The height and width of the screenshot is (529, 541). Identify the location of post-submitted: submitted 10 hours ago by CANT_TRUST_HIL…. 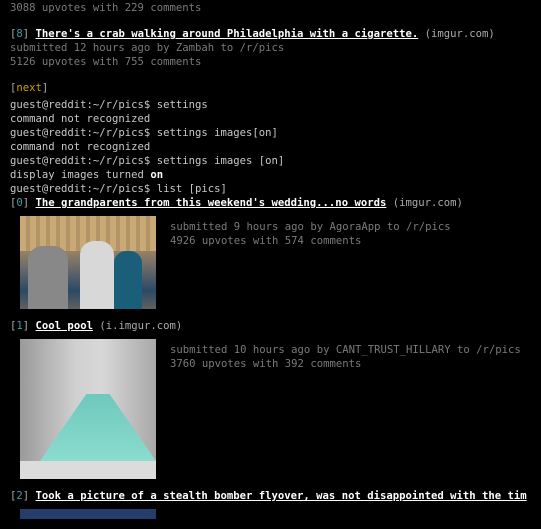
(345, 350).